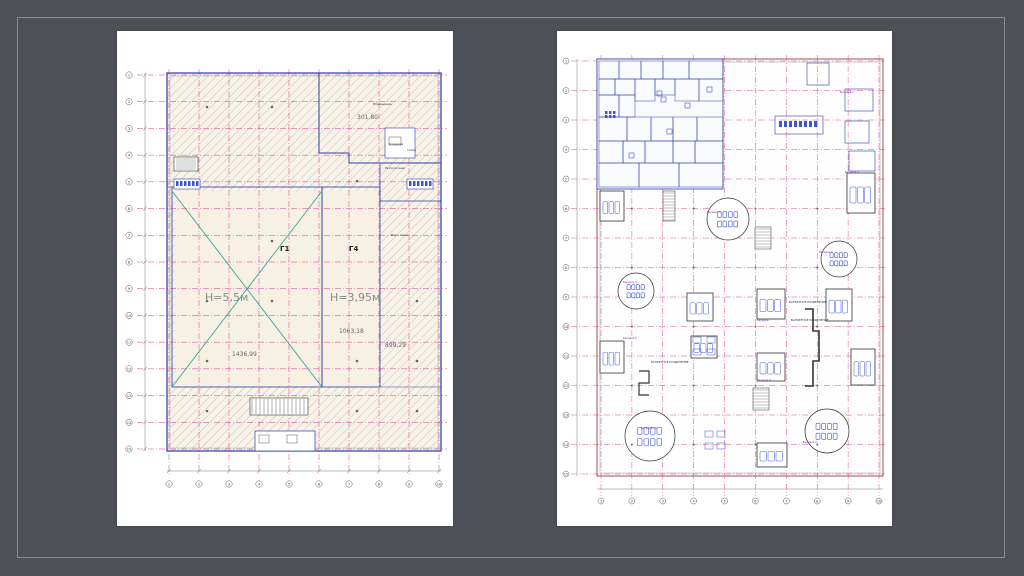  What do you see at coordinates (566, 150) in the screenshot?
I see `row-axis-label: 4` at bounding box center [566, 150].